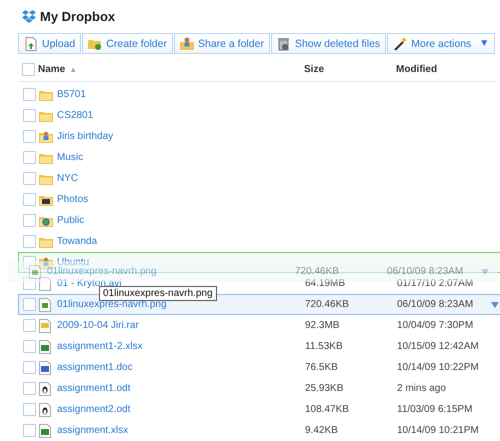  Describe the element at coordinates (322, 430) in the screenshot. I see `file-size: 9.42KB` at that location.